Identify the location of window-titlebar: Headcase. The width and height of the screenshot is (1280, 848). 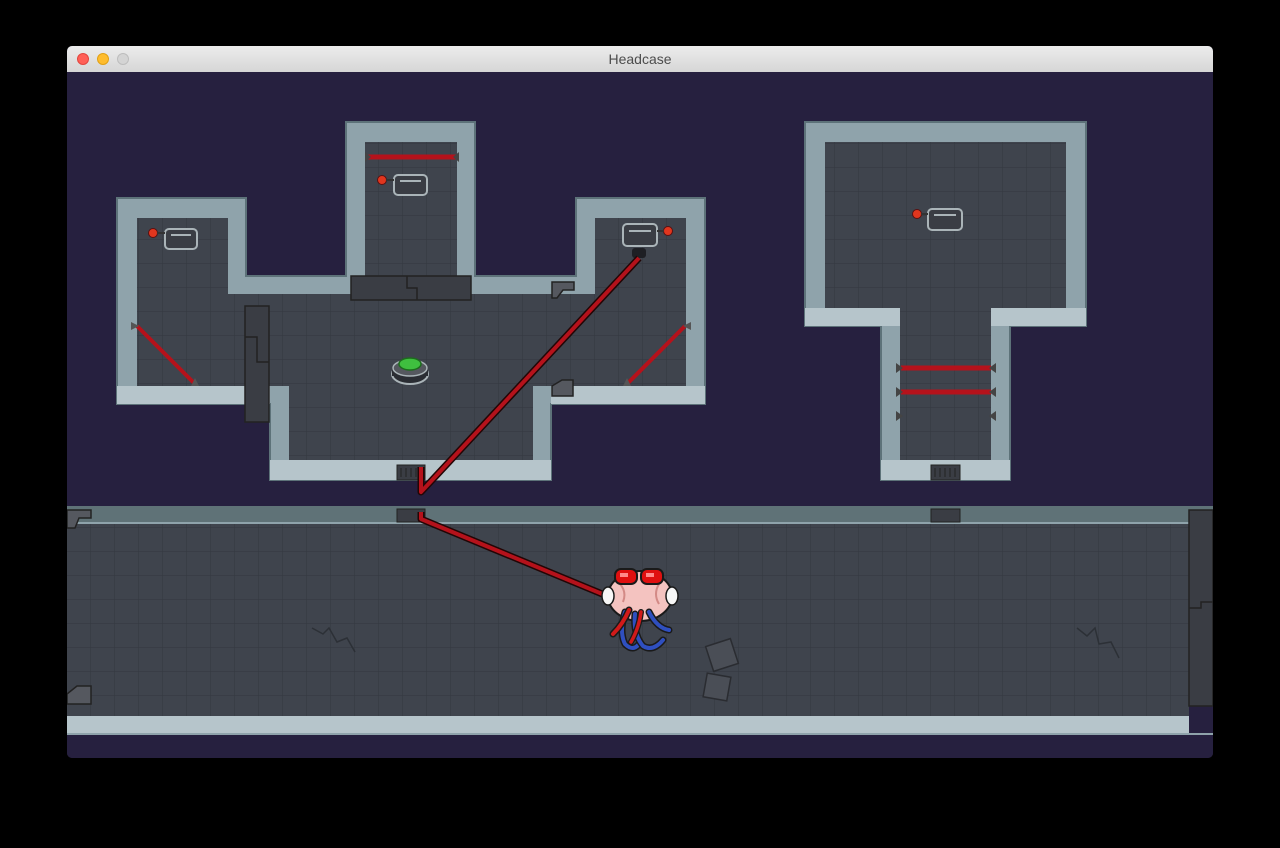
(640, 59).